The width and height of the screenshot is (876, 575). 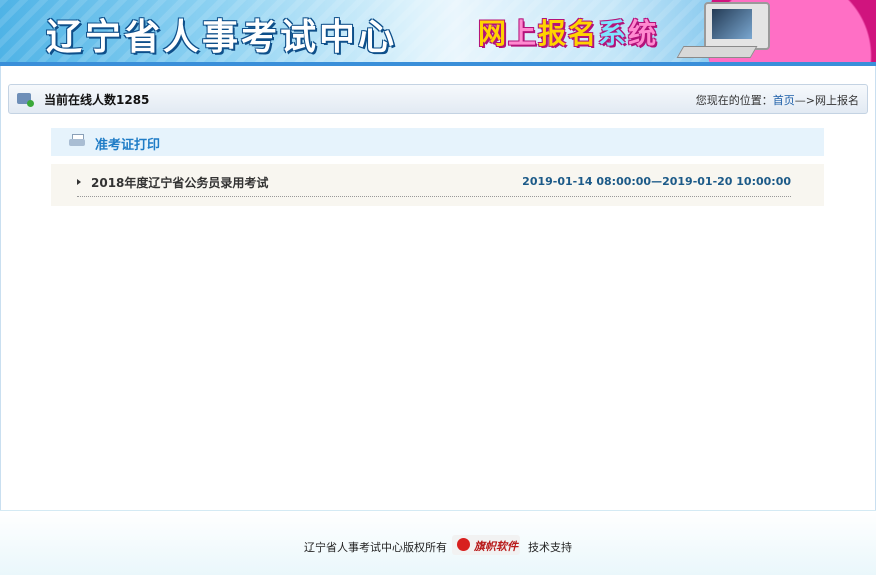 I want to click on section-header: 准考证打印, so click(x=437, y=142).